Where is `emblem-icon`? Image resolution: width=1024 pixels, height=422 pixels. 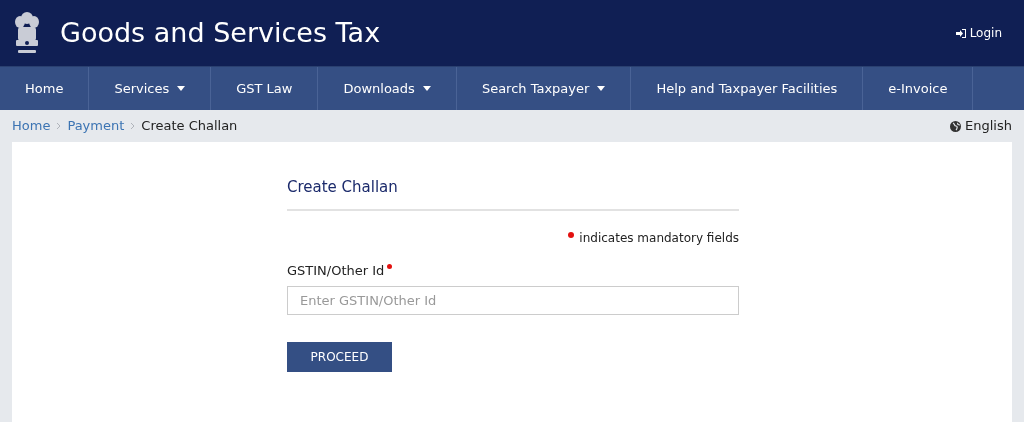 emblem-icon is located at coordinates (27, 33).